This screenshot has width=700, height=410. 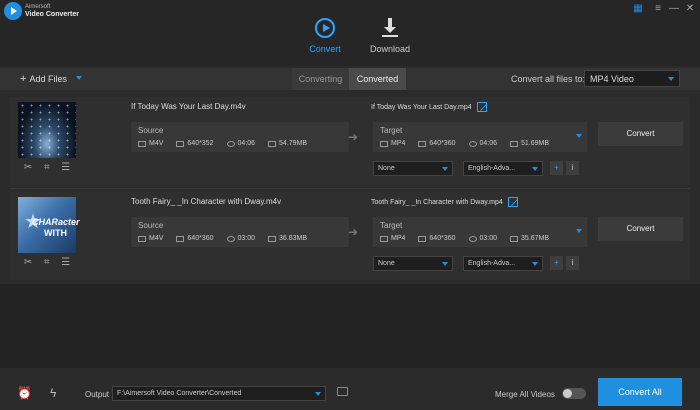 What do you see at coordinates (325, 36) in the screenshot?
I see `convert-mode-tab: Convert` at bounding box center [325, 36].